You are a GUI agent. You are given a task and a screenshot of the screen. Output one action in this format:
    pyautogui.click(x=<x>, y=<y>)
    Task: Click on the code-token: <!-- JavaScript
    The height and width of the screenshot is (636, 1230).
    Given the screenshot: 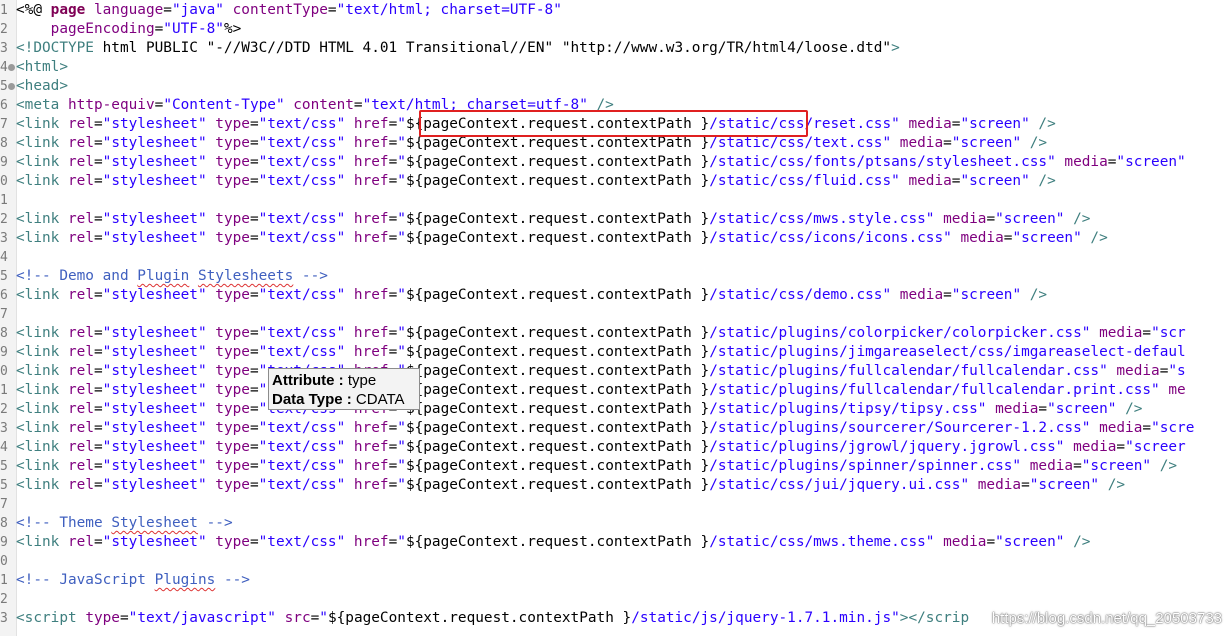 What is the action you would take?
    pyautogui.click(x=85, y=580)
    